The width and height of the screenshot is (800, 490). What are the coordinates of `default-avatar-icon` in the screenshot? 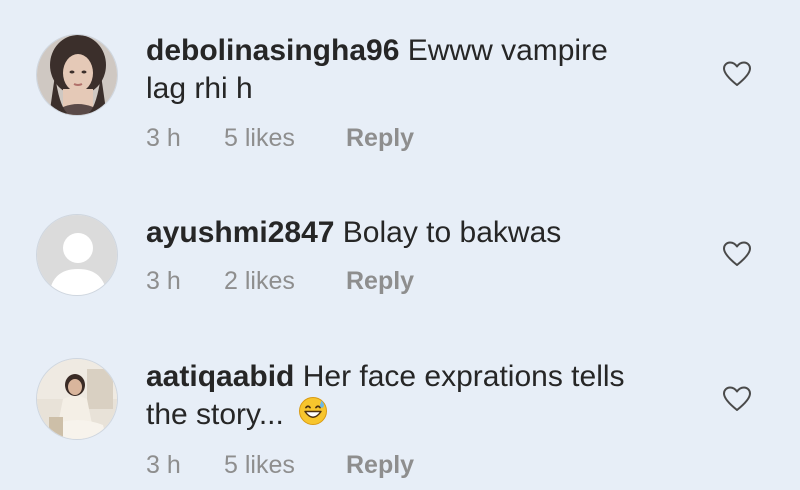 It's located at (77, 255).